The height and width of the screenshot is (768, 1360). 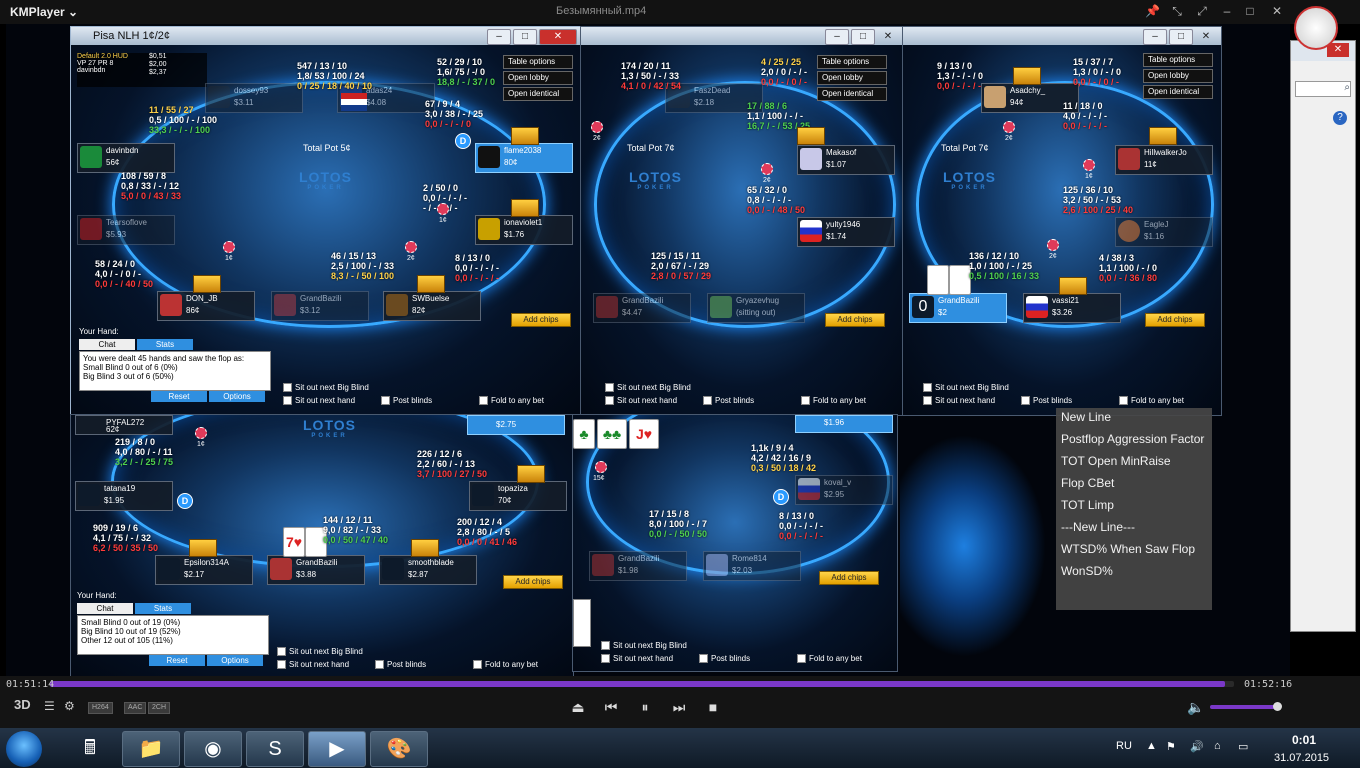 What do you see at coordinates (752, 566) in the screenshot?
I see `seat: Rome814 $2.03` at bounding box center [752, 566].